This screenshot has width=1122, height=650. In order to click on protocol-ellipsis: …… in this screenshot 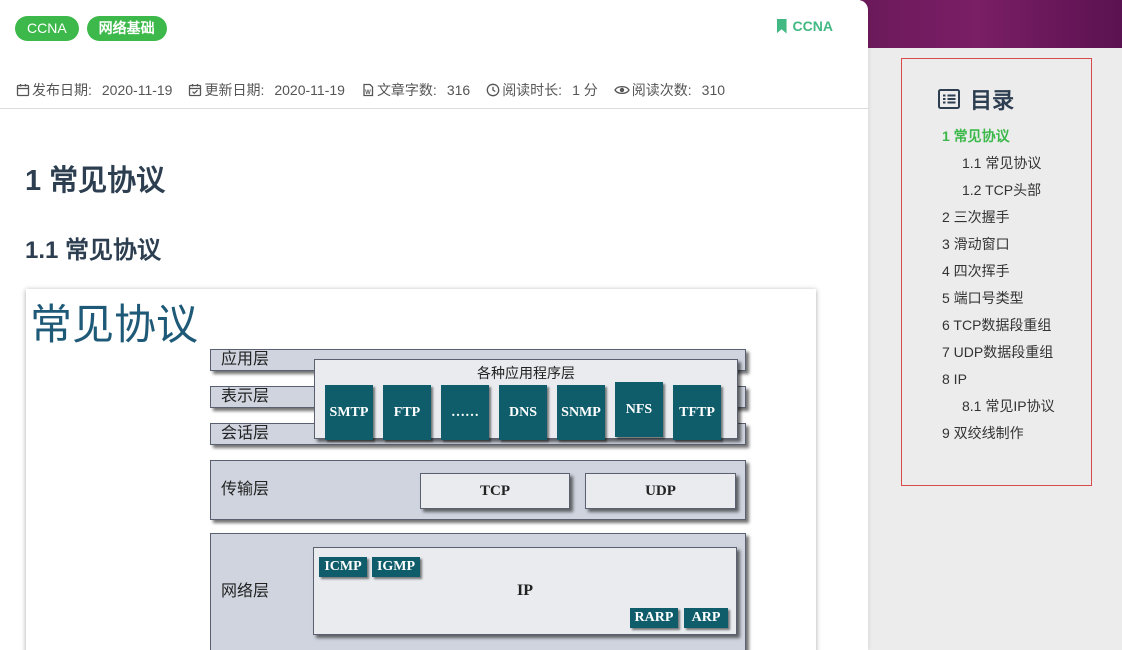, I will do `click(465, 412)`.